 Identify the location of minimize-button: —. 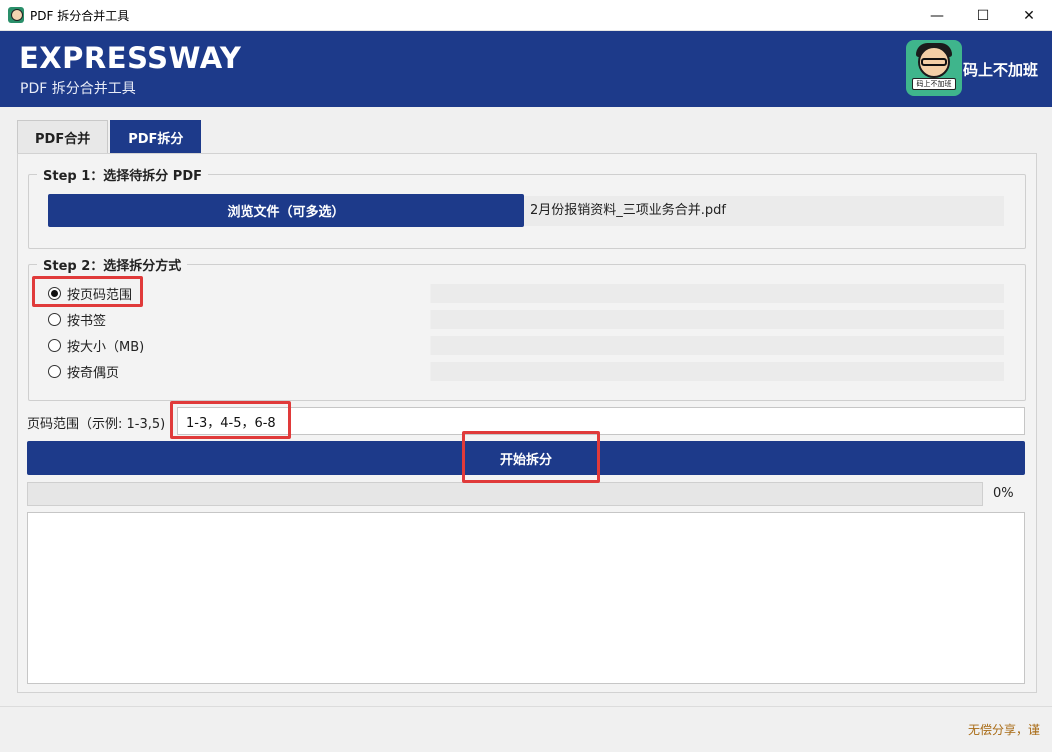
(937, 15).